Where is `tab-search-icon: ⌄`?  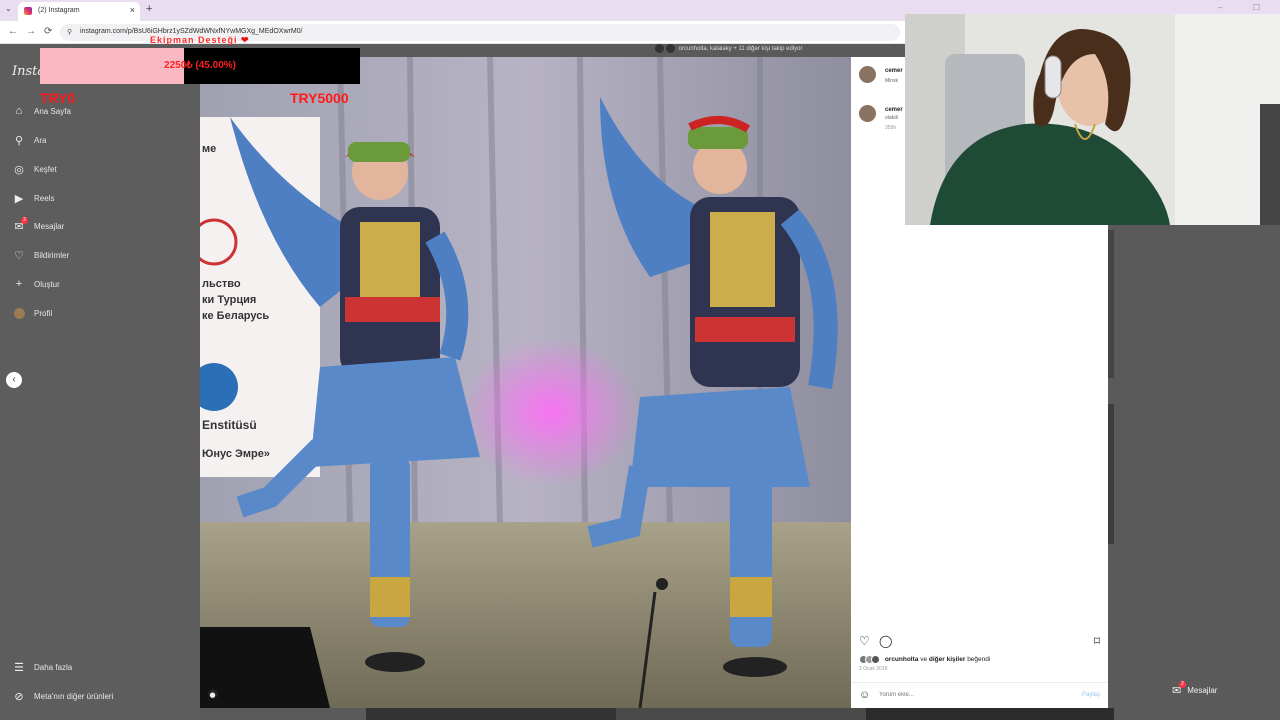 tab-search-icon: ⌄ is located at coordinates (8, 8).